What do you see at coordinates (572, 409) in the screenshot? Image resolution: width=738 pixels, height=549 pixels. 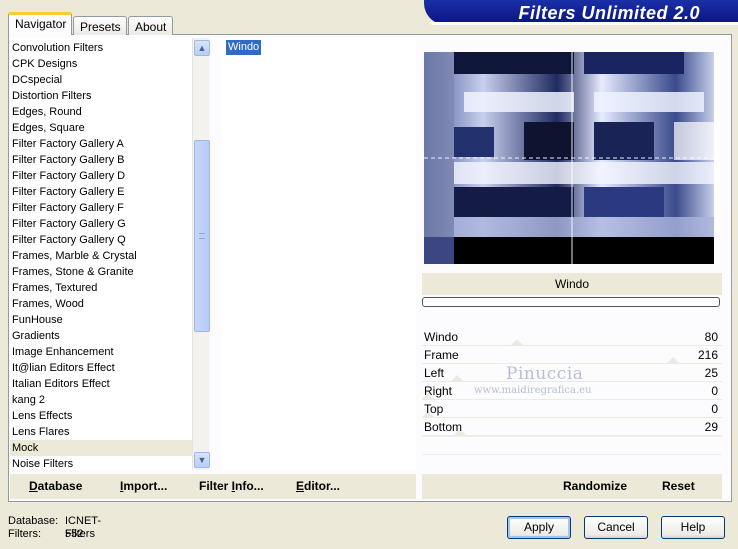 I see `param-slider-top: Top 0` at bounding box center [572, 409].